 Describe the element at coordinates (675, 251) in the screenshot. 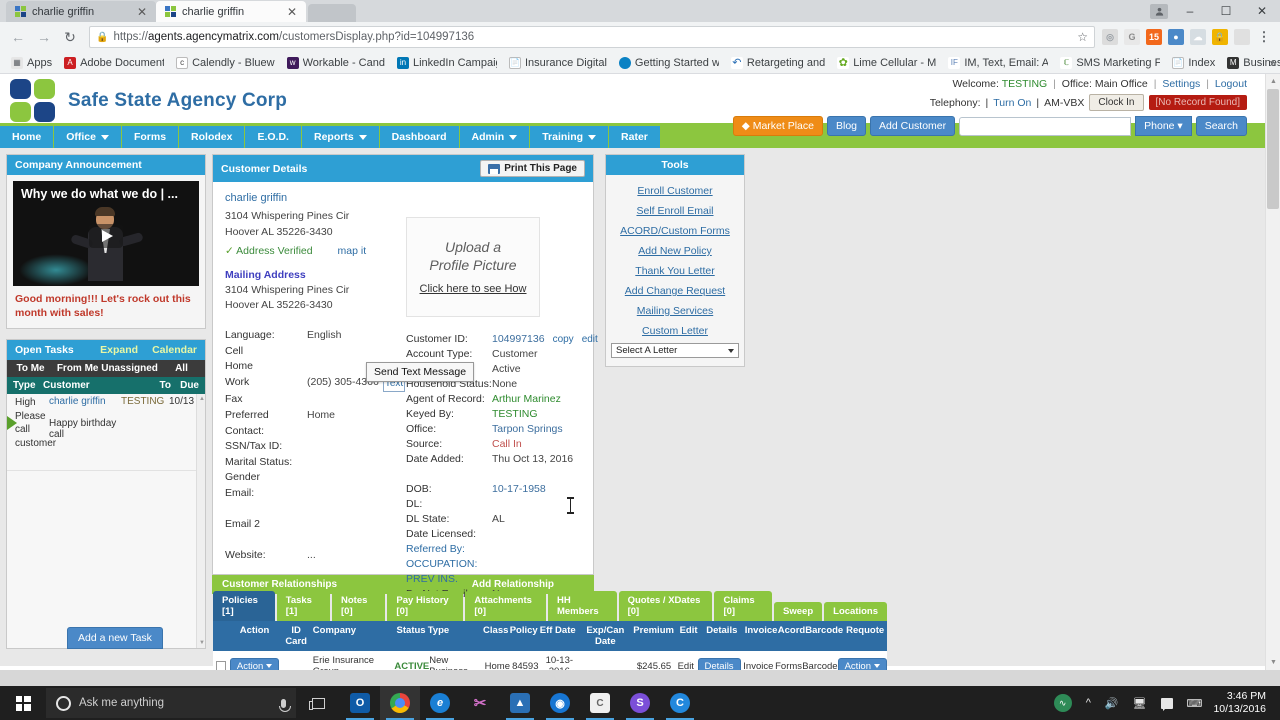

I see `tool-add-new-policy: Add New Policy` at that location.